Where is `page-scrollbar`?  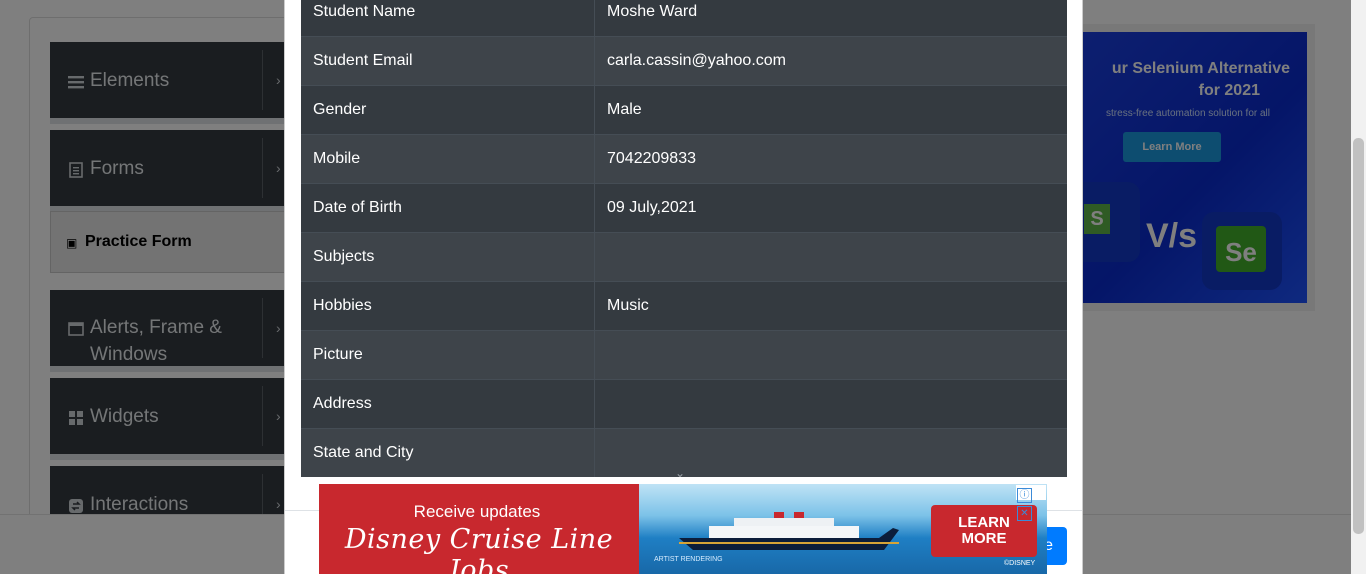
page-scrollbar is located at coordinates (1358, 287).